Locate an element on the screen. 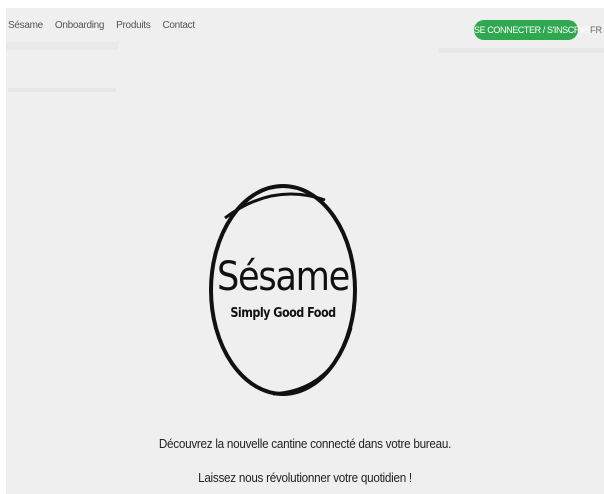  language-selector: FR ⌄ is located at coordinates (597, 30).